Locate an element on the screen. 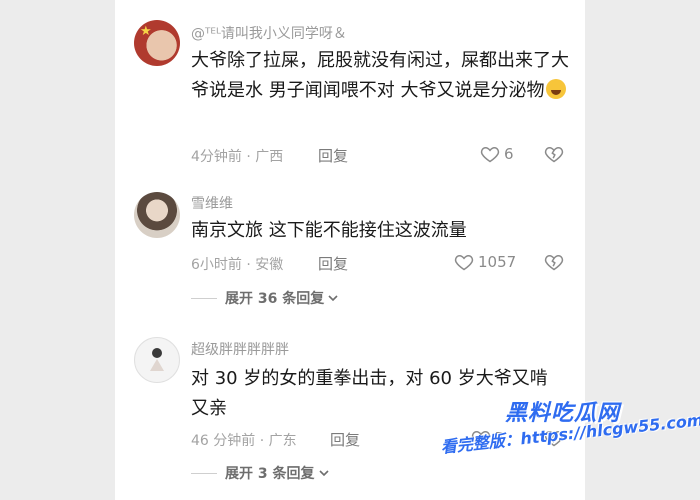 This screenshot has height=500, width=700. star-icon: ★ is located at coordinates (146, 31).